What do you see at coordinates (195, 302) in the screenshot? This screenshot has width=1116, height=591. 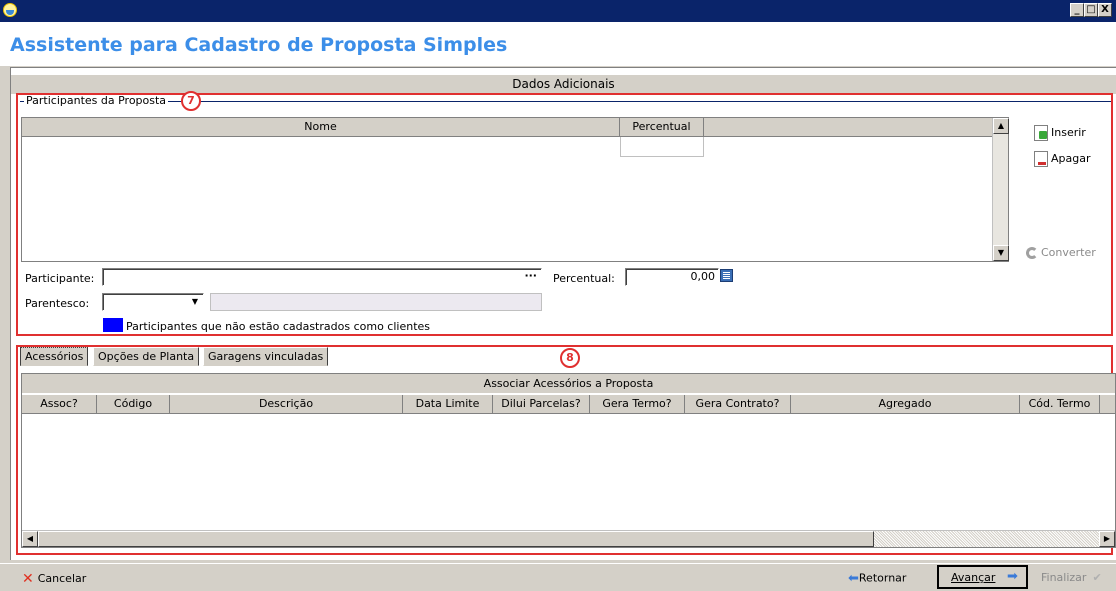 I see `chevron-down-icon: ▼` at bounding box center [195, 302].